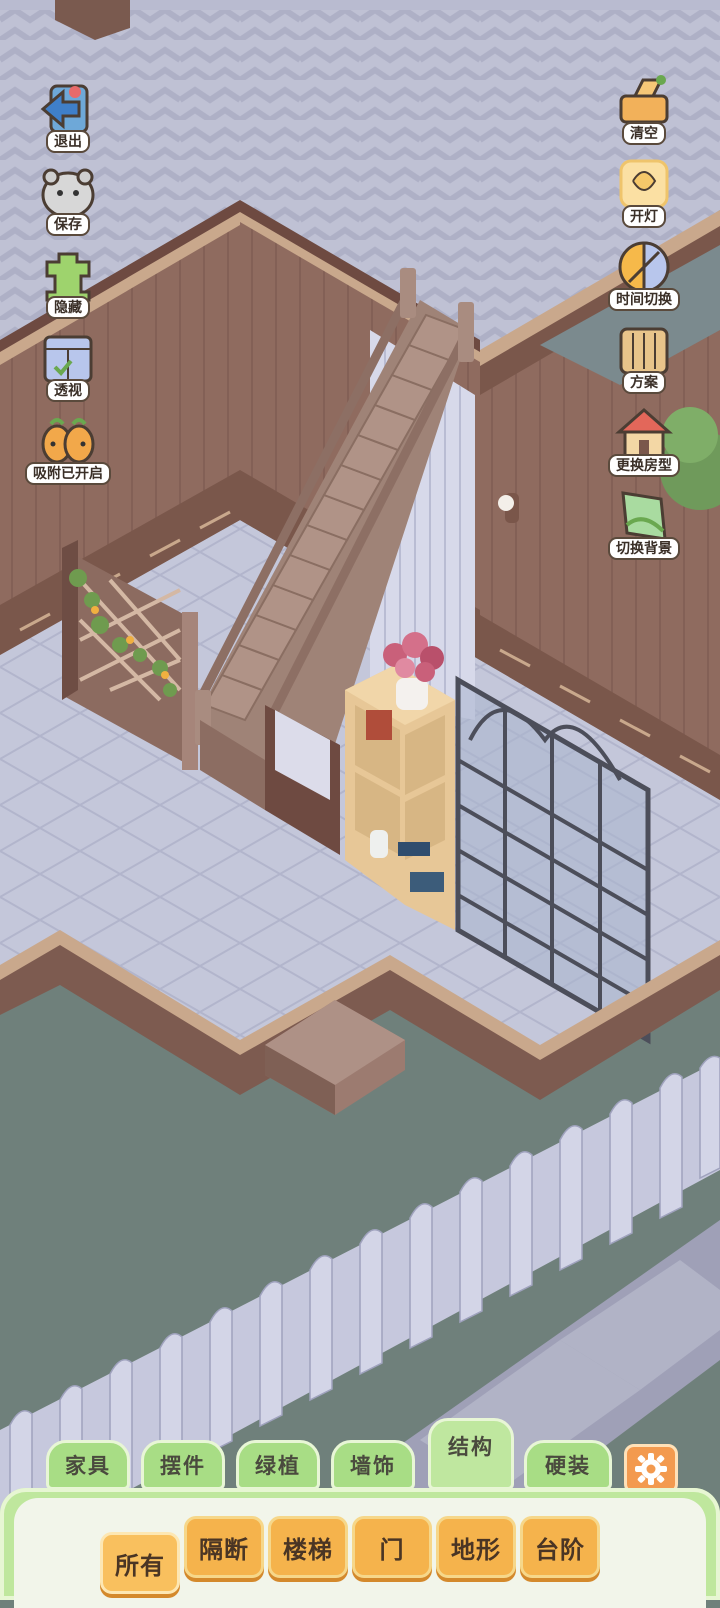 This screenshot has height=1608, width=720. I want to click on tab-furniture-label: 家具, so click(88, 1466).